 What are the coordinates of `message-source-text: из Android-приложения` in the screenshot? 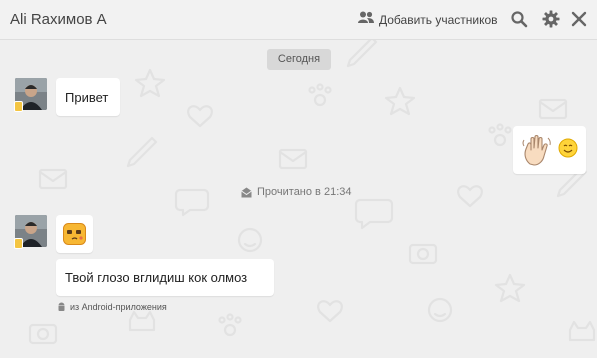 It's located at (118, 307).